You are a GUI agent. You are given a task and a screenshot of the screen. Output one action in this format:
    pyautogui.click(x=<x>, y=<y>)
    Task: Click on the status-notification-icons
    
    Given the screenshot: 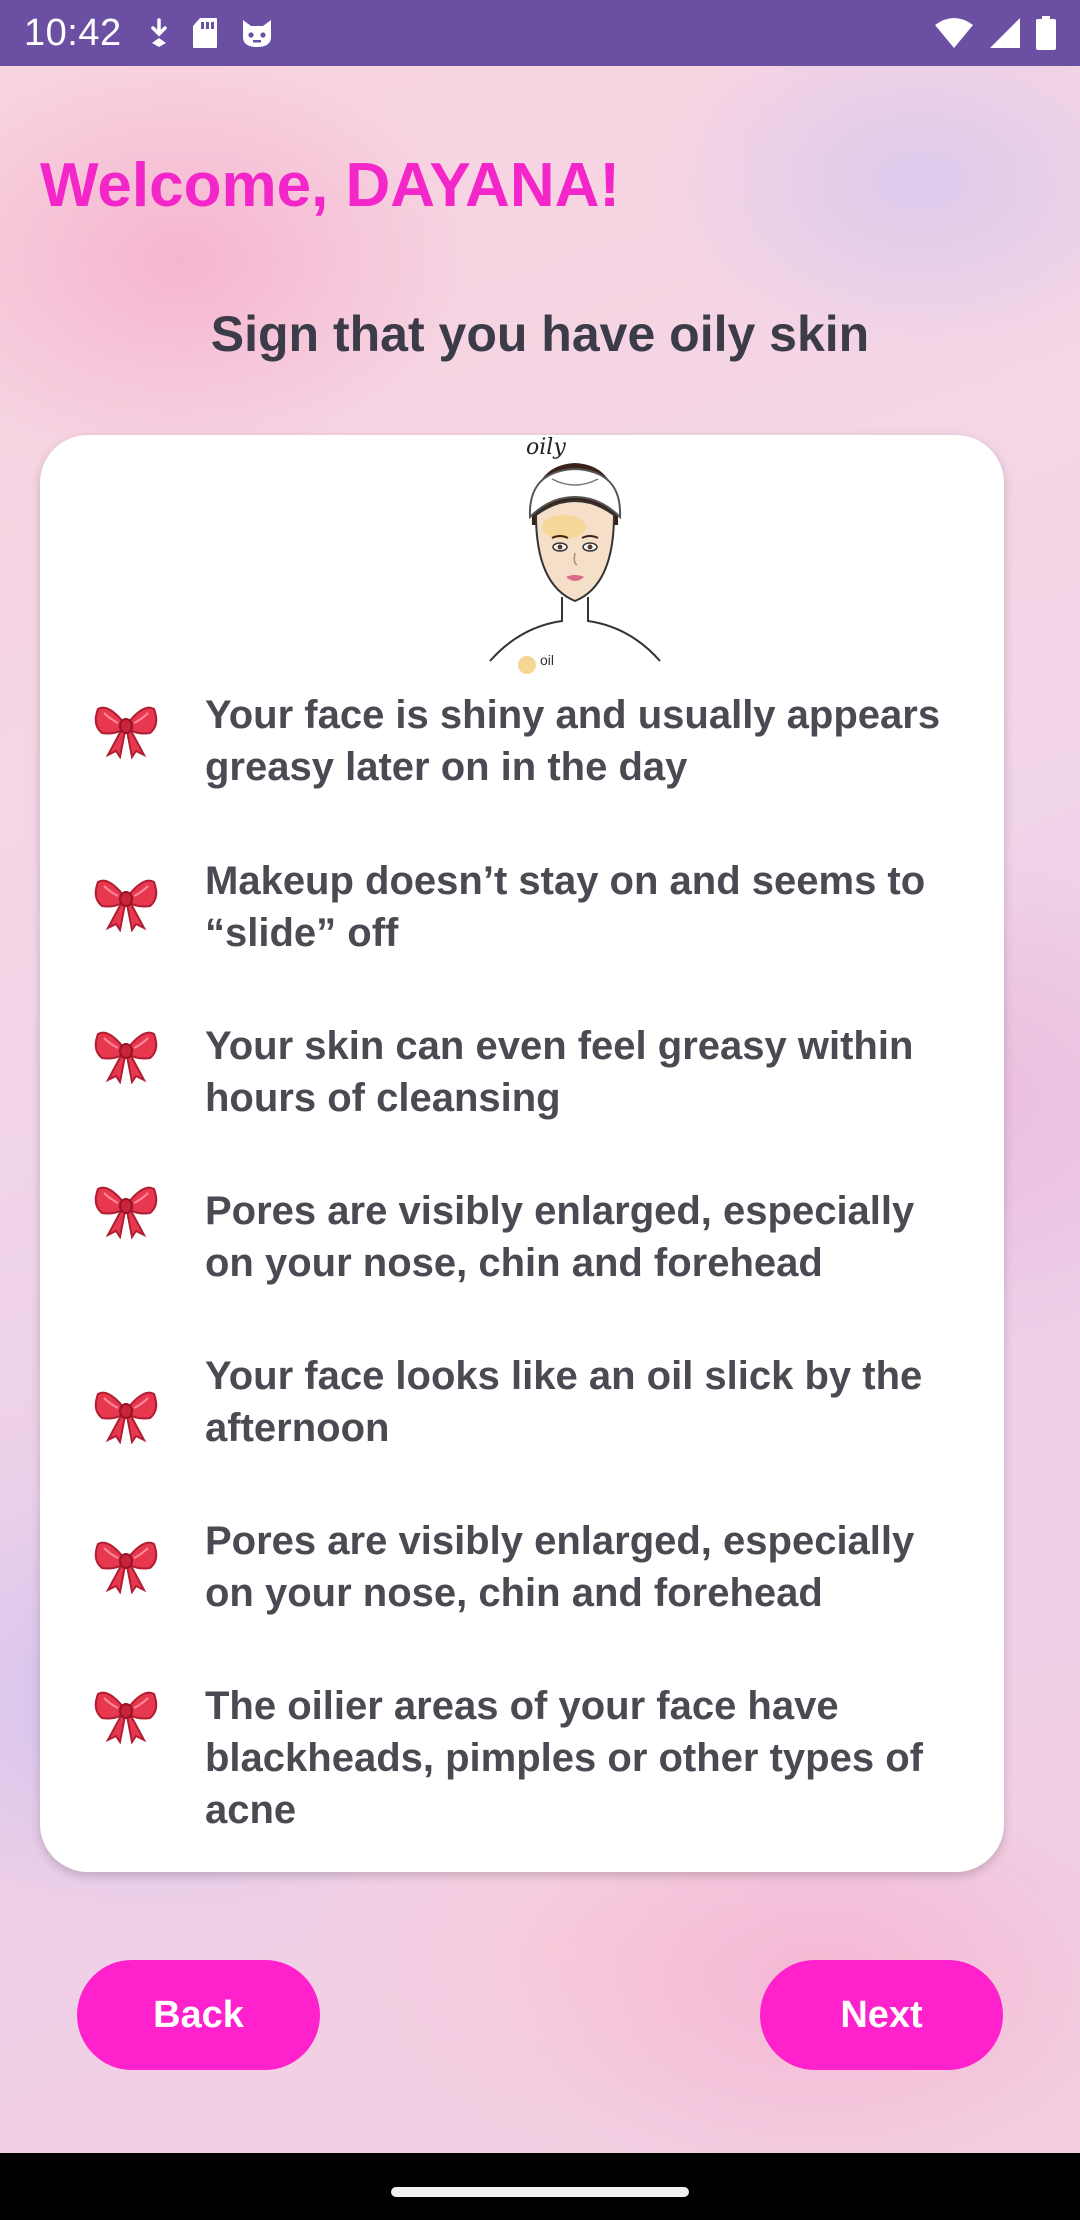 What is the action you would take?
    pyautogui.click(x=211, y=33)
    